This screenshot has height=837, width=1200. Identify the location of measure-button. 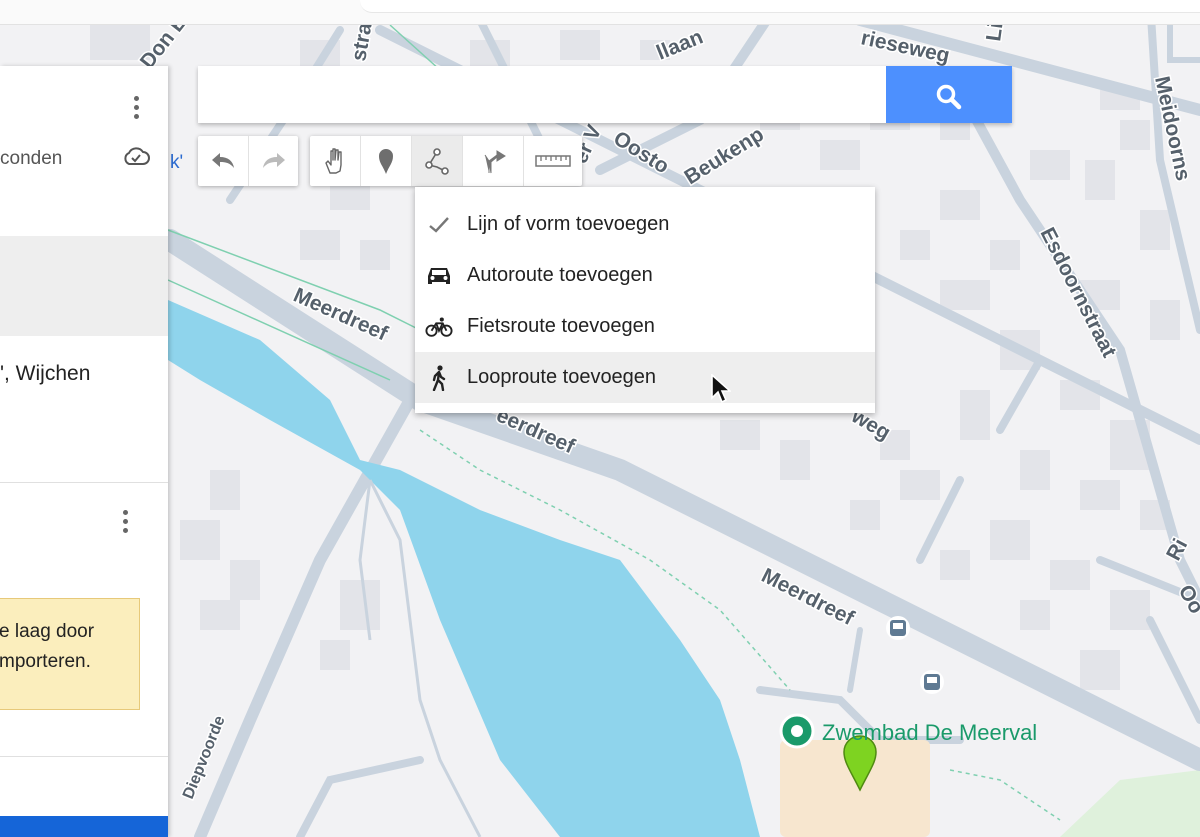
(553, 161).